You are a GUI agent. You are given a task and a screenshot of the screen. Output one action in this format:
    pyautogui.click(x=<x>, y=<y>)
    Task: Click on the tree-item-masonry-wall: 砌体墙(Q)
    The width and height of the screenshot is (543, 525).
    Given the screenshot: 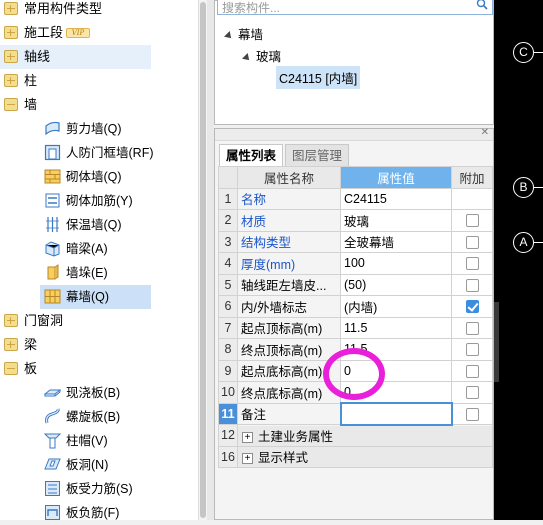 What is the action you would take?
    pyautogui.click(x=99, y=177)
    